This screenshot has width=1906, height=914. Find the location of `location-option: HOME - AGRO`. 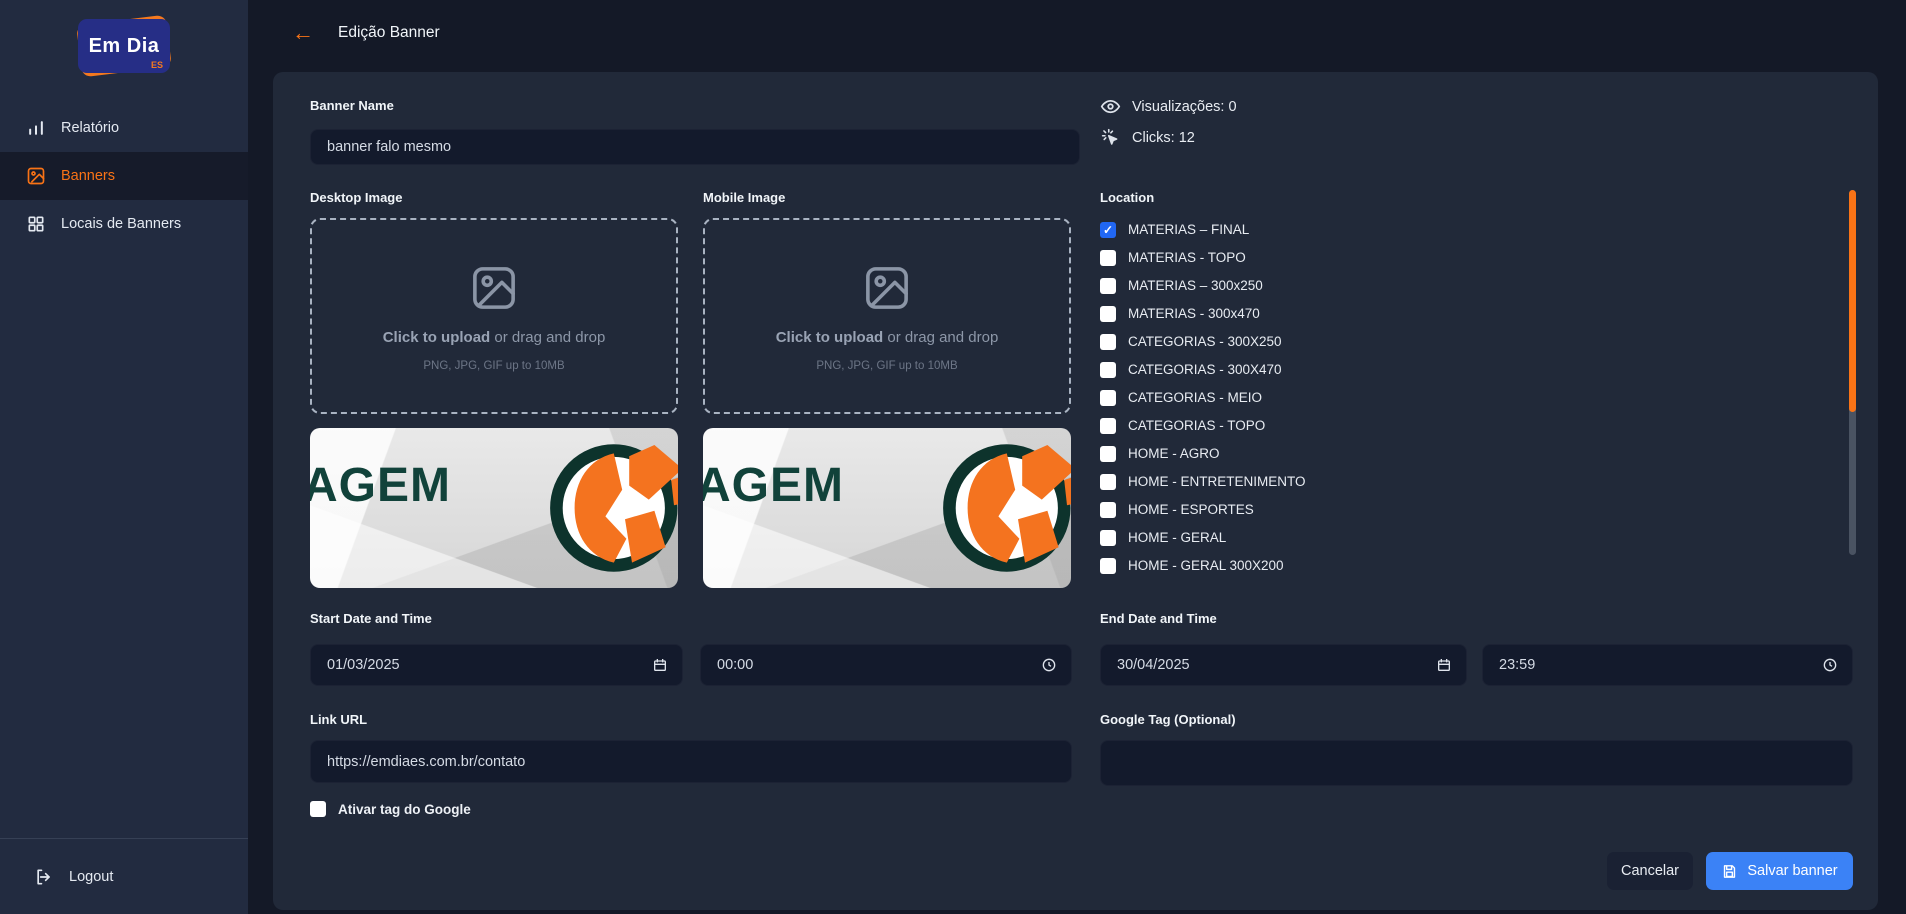

location-option: HOME - AGRO is located at coordinates (1203, 453).